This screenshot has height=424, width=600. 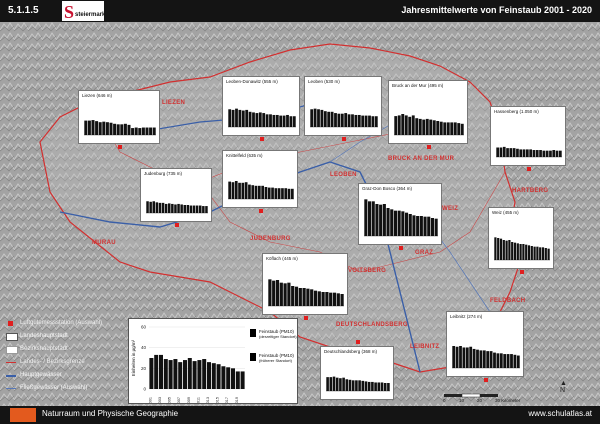 I want to click on map-number: 5.1.1.5, so click(x=23, y=10).